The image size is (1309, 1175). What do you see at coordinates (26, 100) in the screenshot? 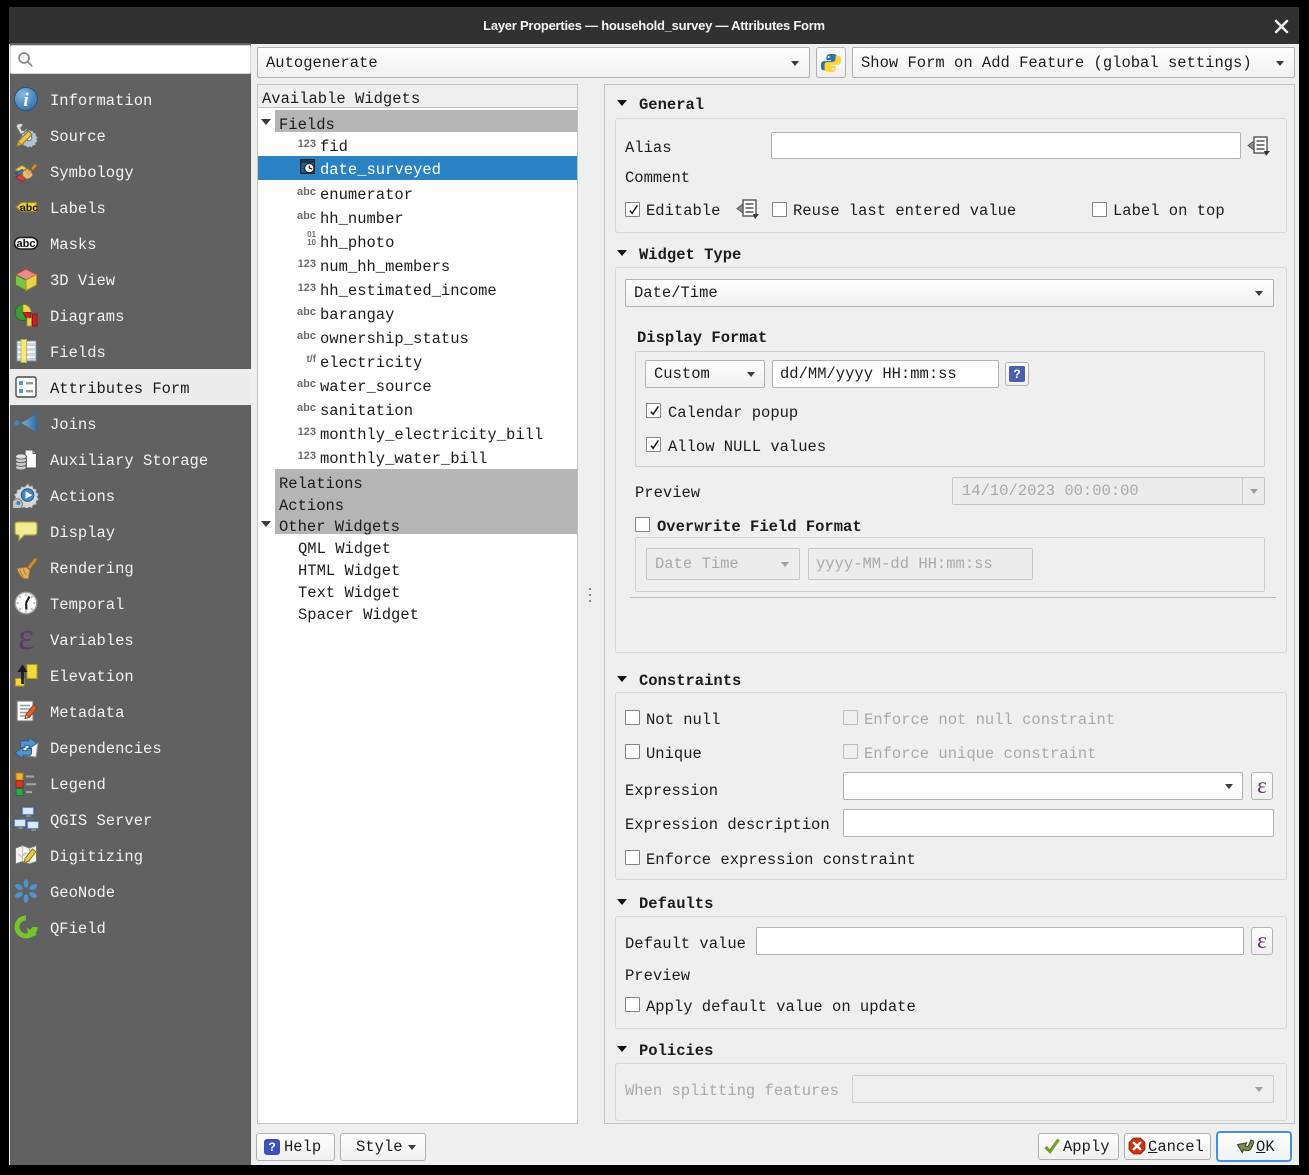
I see `svg-text: i` at bounding box center [26, 100].